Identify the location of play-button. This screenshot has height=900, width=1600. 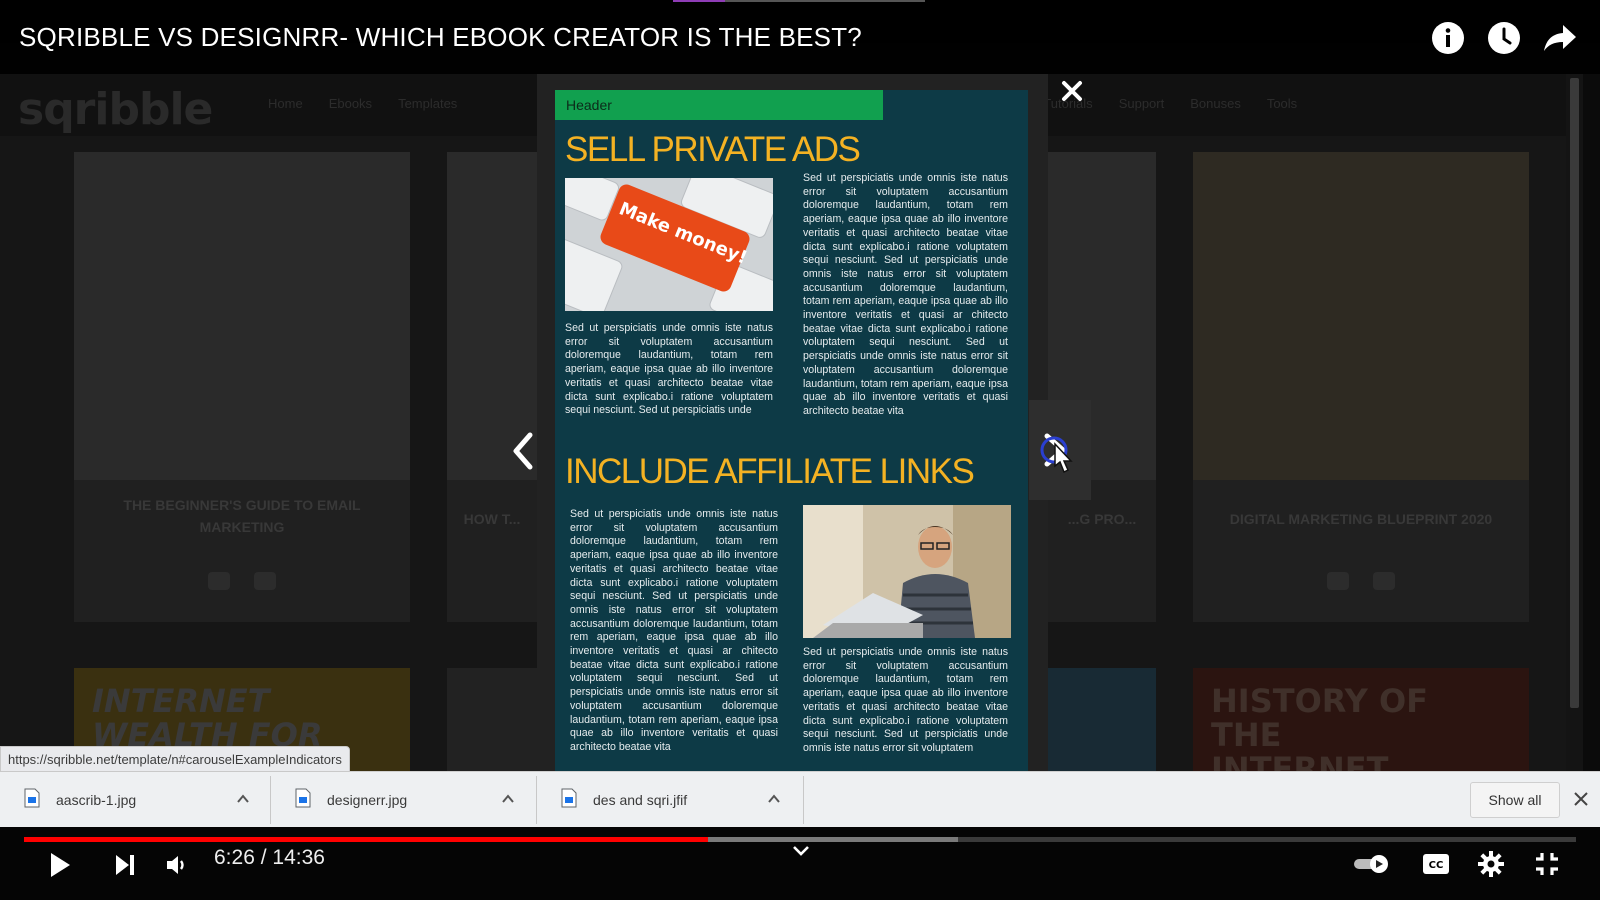
(60, 865).